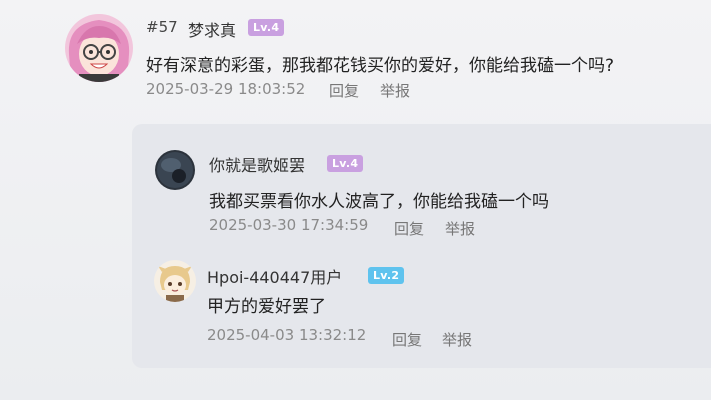 The width and height of the screenshot is (711, 400). What do you see at coordinates (226, 89) in the screenshot?
I see `comment-timestamp: 2025-03-29 18:03:52` at bounding box center [226, 89].